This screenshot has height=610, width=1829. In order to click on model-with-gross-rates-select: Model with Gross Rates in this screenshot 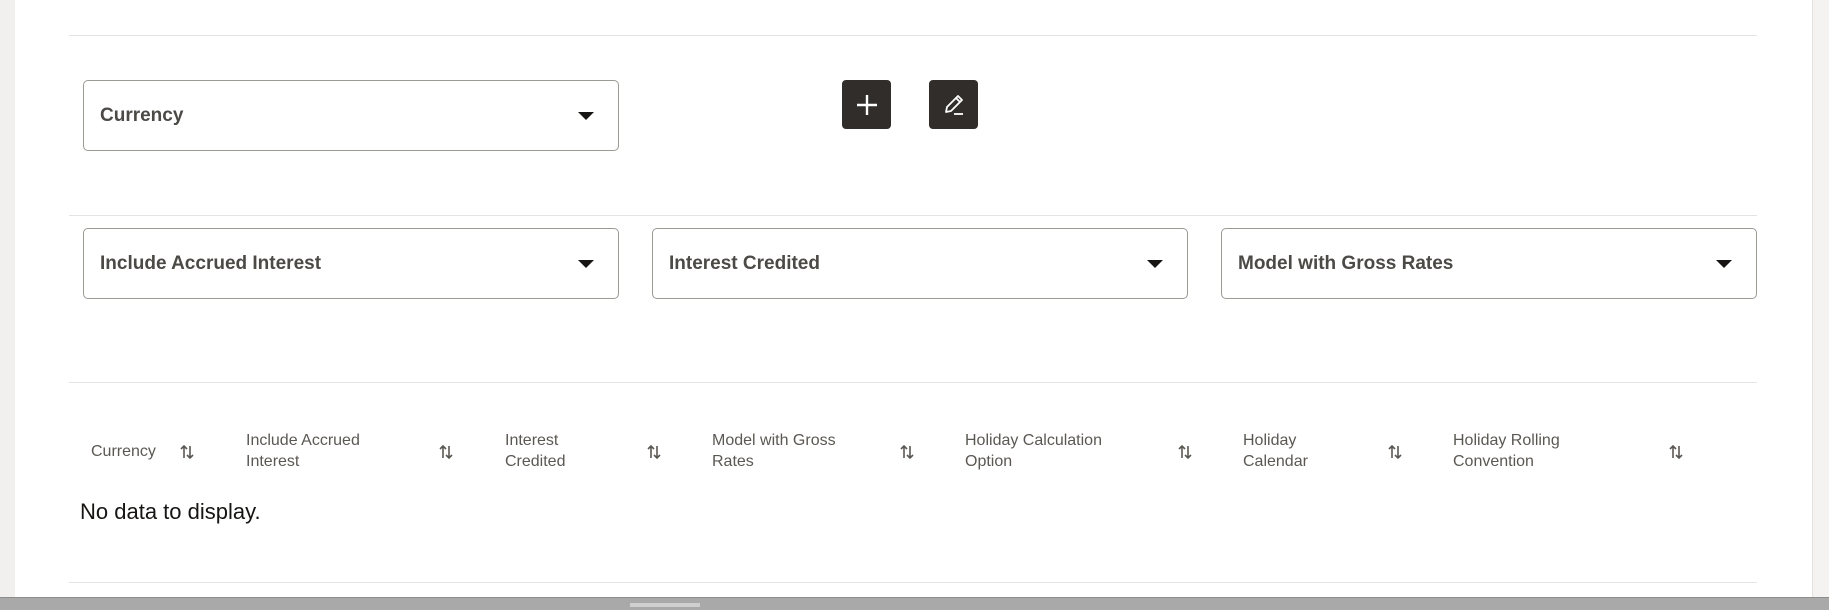, I will do `click(1489, 263)`.